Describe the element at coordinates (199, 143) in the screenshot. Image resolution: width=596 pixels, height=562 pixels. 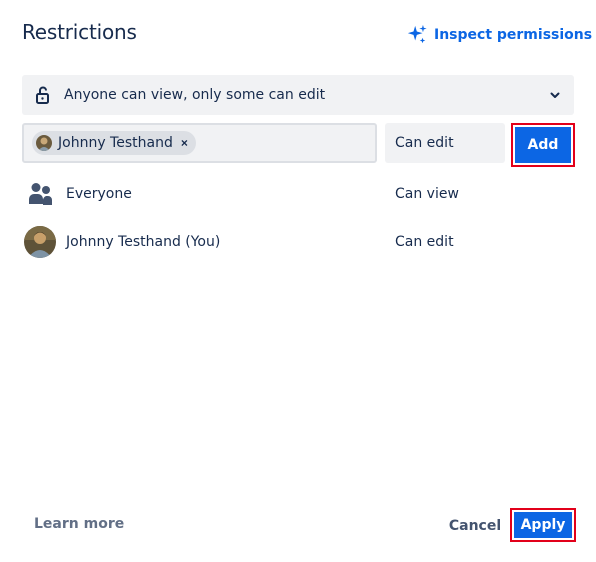
I see `people-picker-input: Johnny Testhand ×` at that location.